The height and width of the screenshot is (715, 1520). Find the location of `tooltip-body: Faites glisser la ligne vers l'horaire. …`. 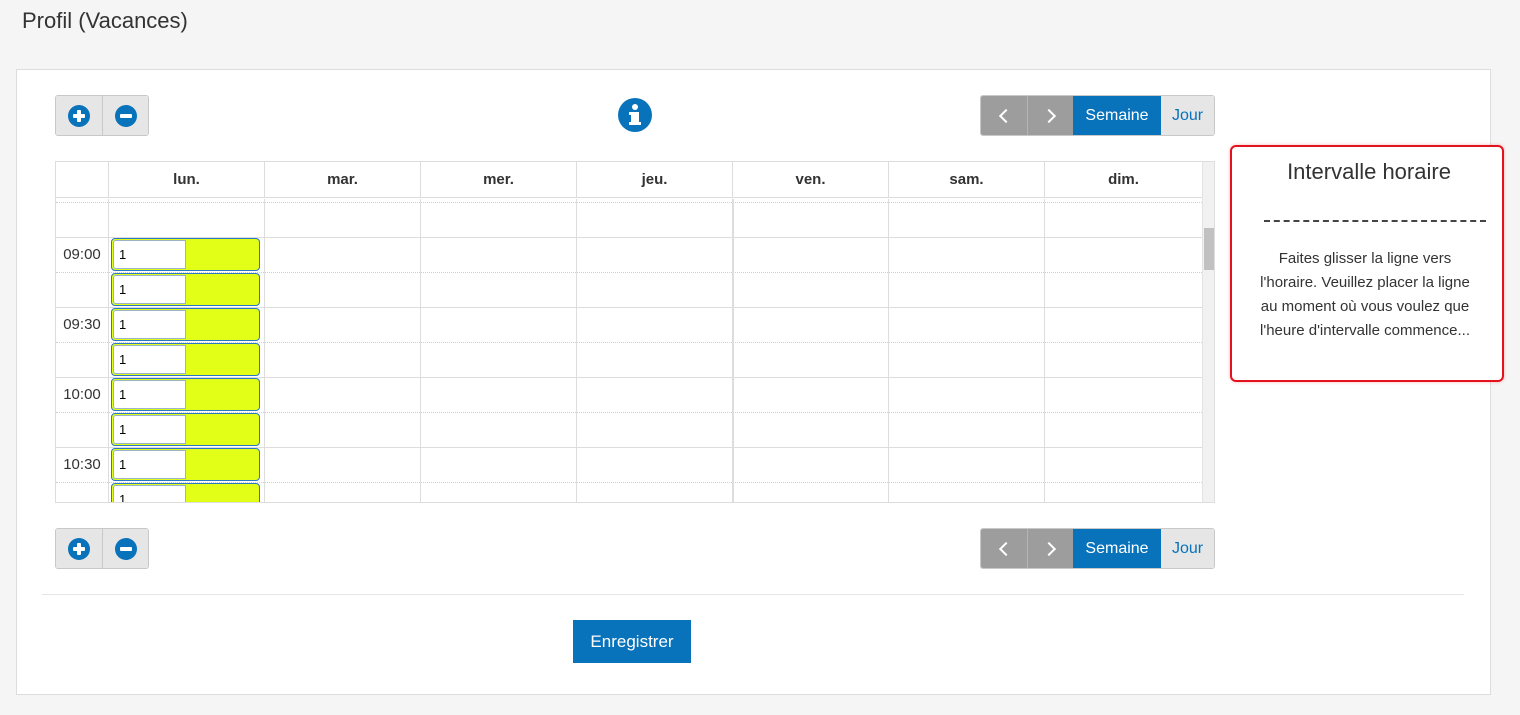

tooltip-body: Faites glisser la ligne vers l'horaire. … is located at coordinates (1365, 294).